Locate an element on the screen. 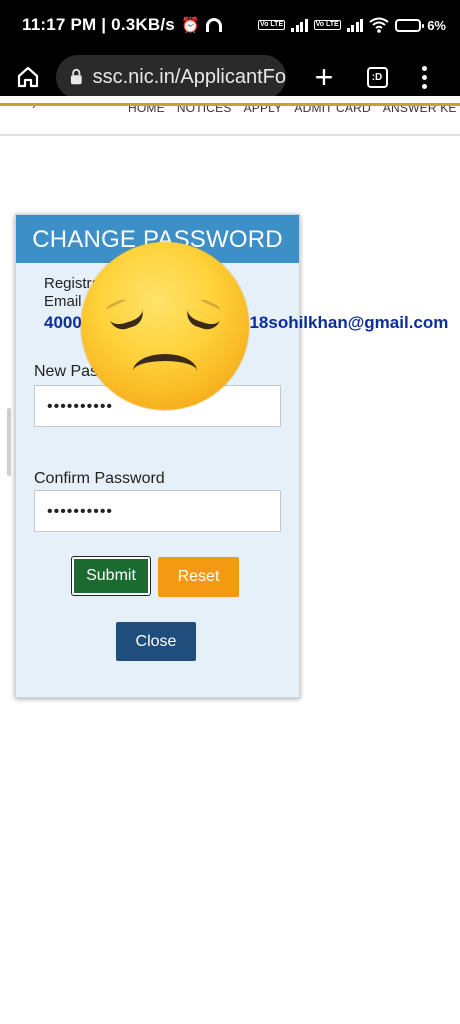 The width and height of the screenshot is (460, 1024). registration-value: 4000 is located at coordinates (63, 322).